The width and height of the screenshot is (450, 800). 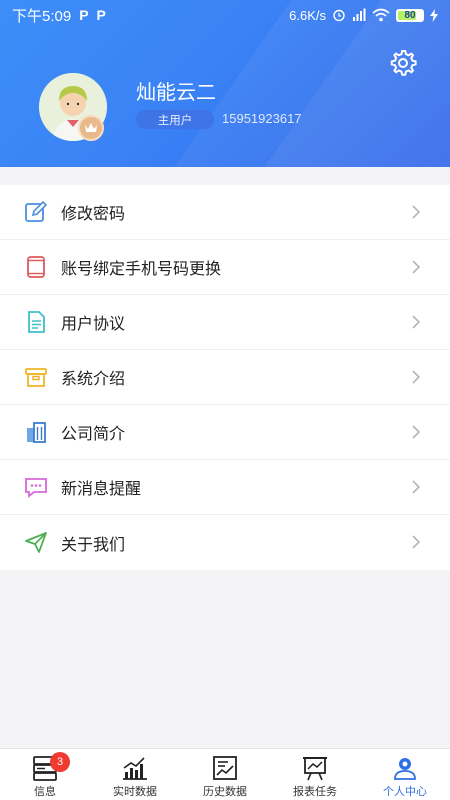 I want to click on tablet-icon, so click(x=36, y=267).